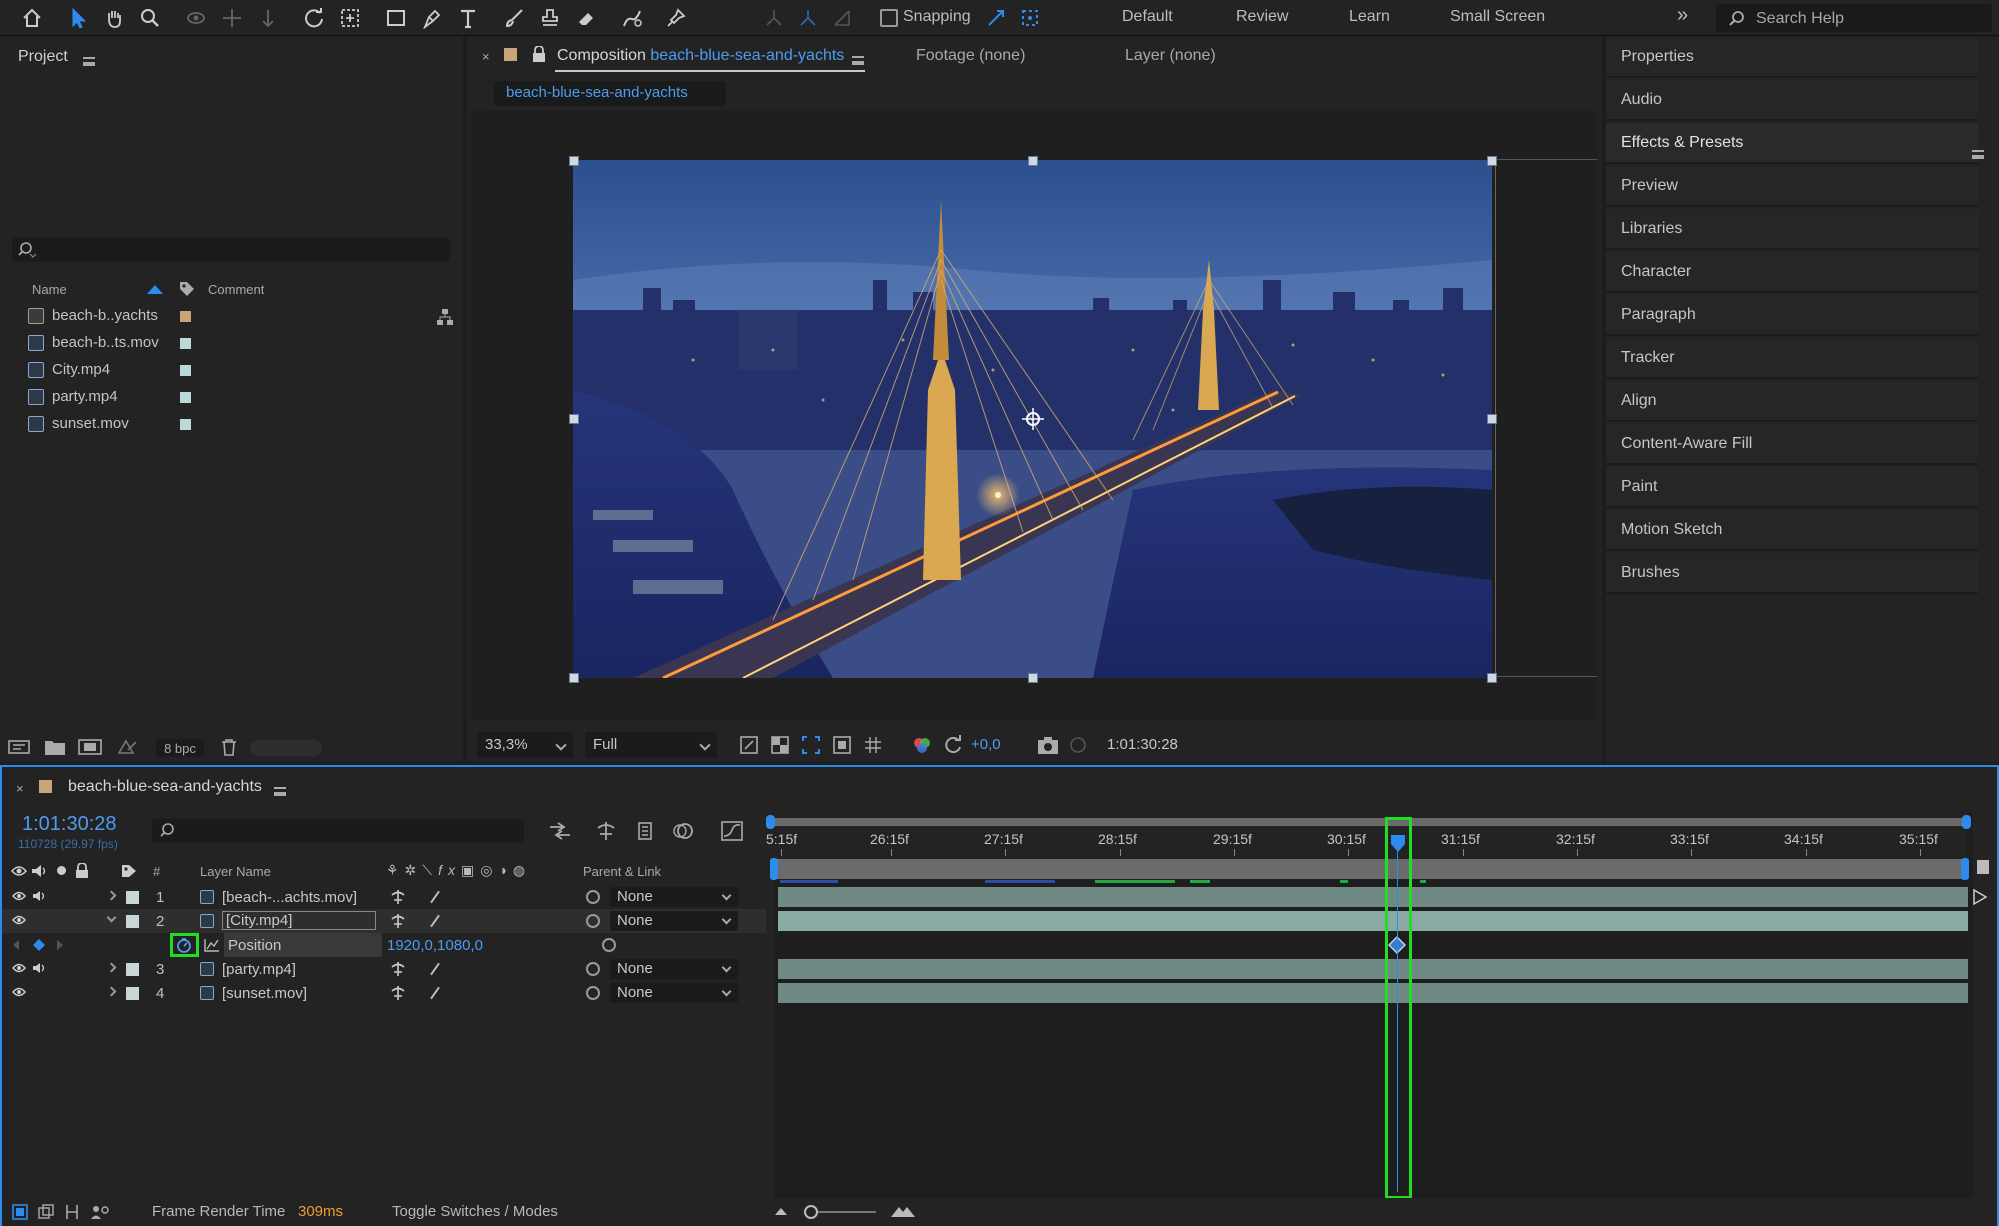 This screenshot has width=1999, height=1226. Describe the element at coordinates (60, 945) in the screenshot. I see `next-keyframe-icon` at that location.